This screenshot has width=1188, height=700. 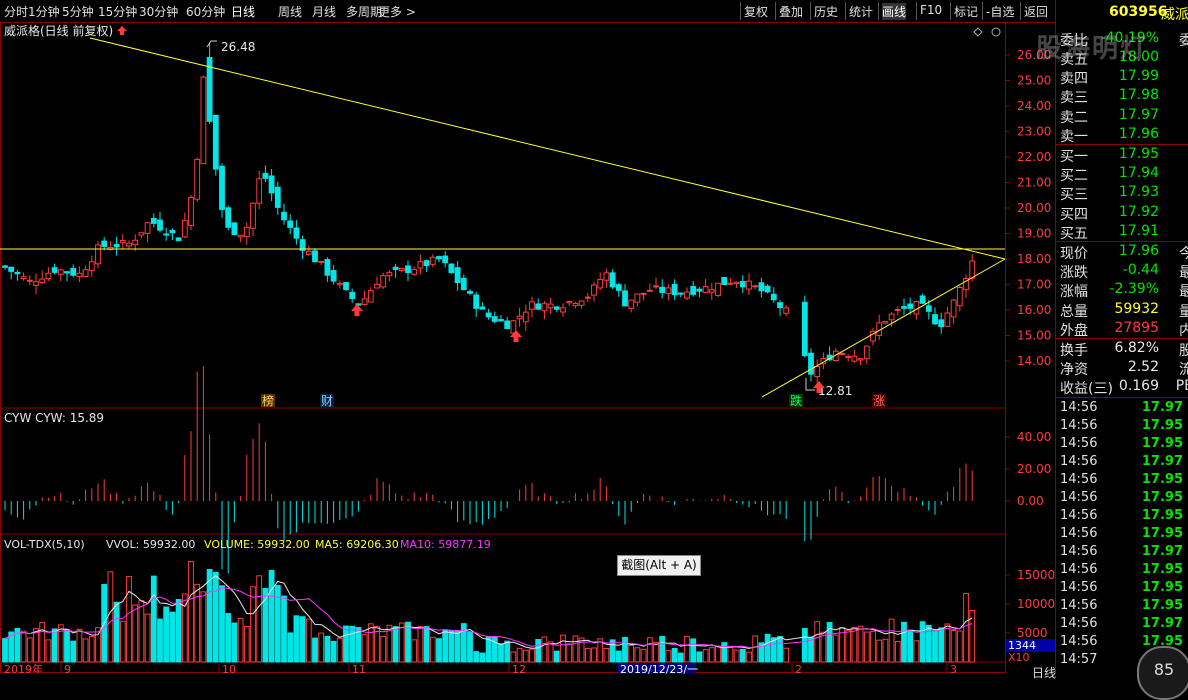 I want to click on toolbar-button-7: -自选, so click(x=1000, y=11).